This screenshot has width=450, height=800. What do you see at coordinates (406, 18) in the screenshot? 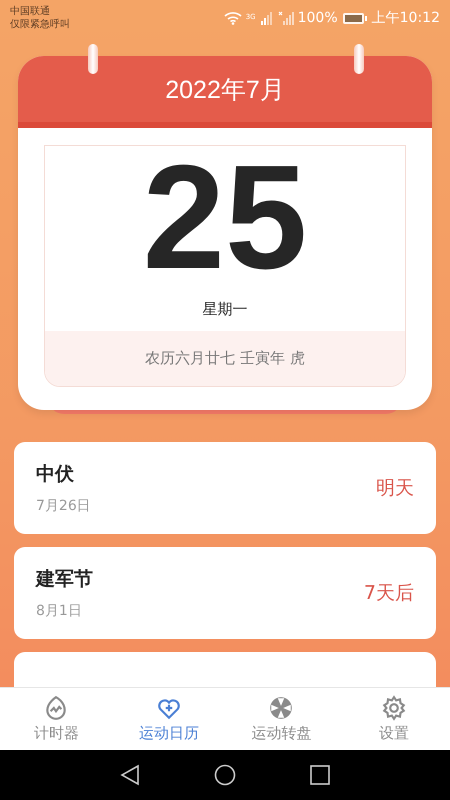
I see `clock: 上午10:12` at bounding box center [406, 18].